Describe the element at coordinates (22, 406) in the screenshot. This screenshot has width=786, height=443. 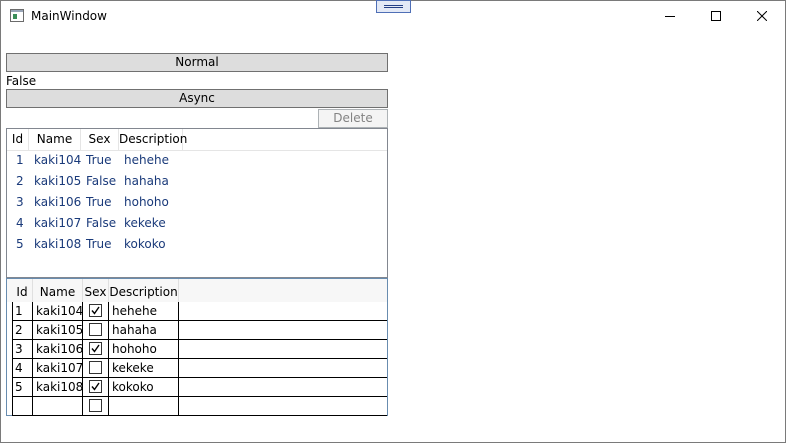
I see `datagrid-cell-id` at that location.